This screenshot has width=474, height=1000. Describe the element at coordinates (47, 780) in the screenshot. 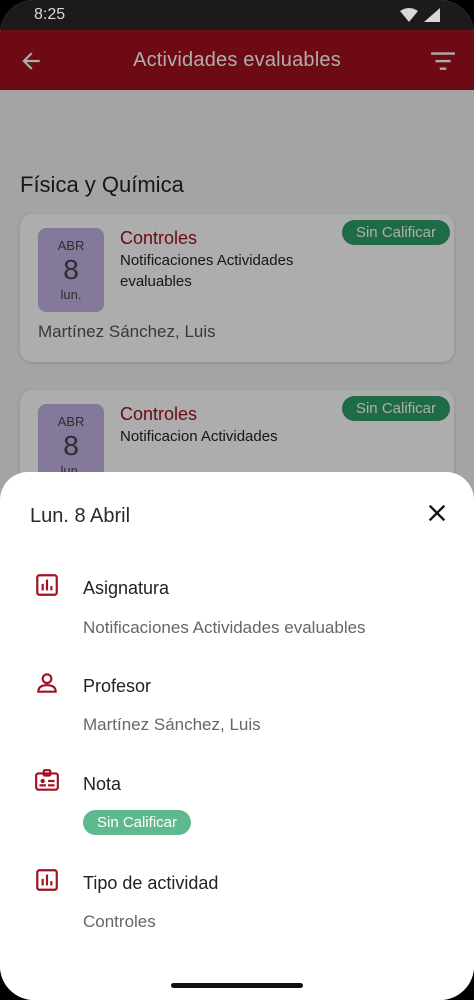

I see `id-card-icon` at that location.